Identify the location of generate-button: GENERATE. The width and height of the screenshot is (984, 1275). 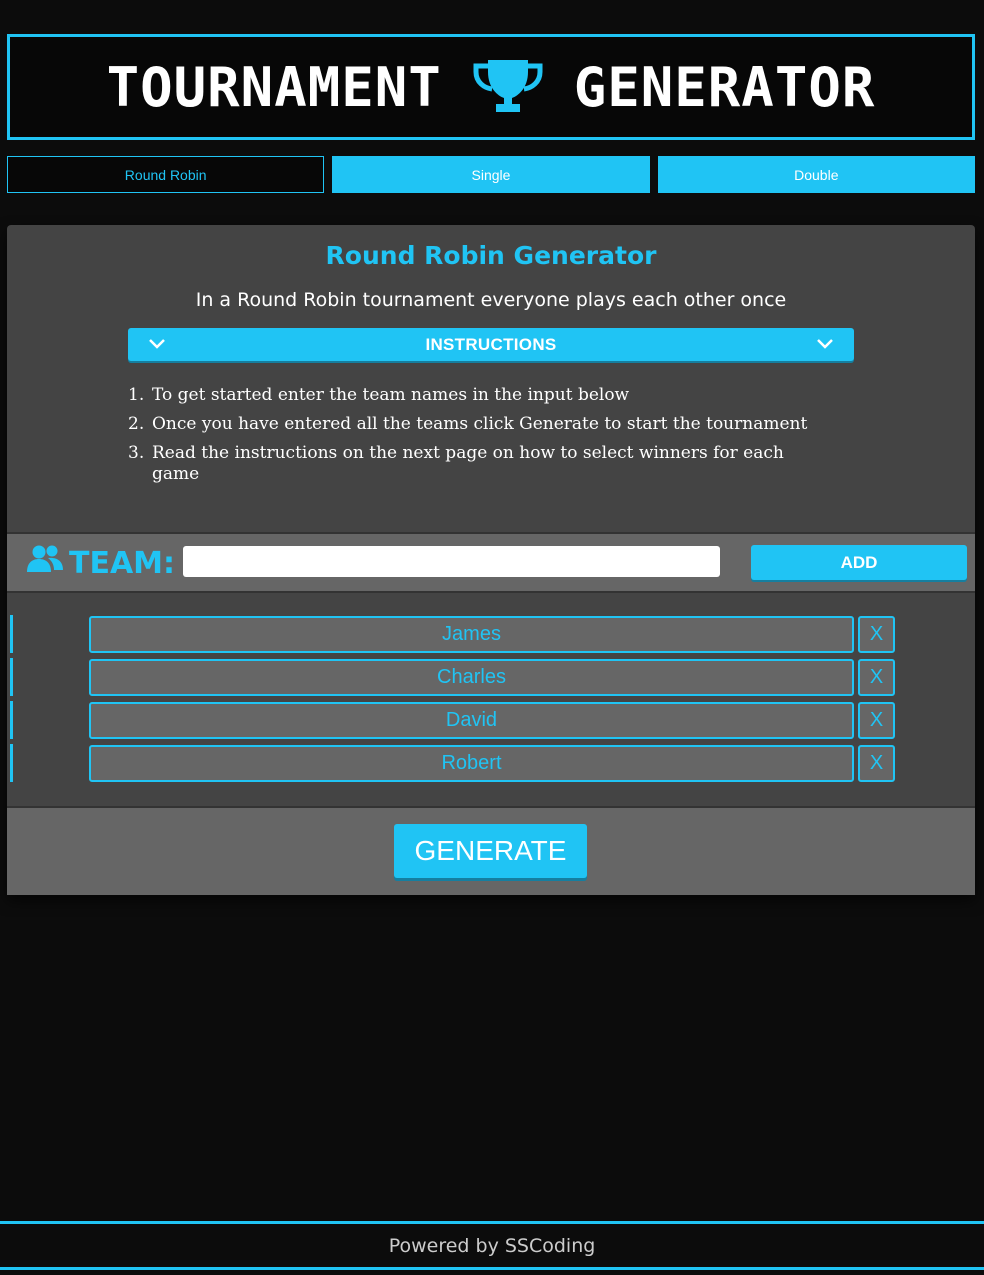
(490, 851).